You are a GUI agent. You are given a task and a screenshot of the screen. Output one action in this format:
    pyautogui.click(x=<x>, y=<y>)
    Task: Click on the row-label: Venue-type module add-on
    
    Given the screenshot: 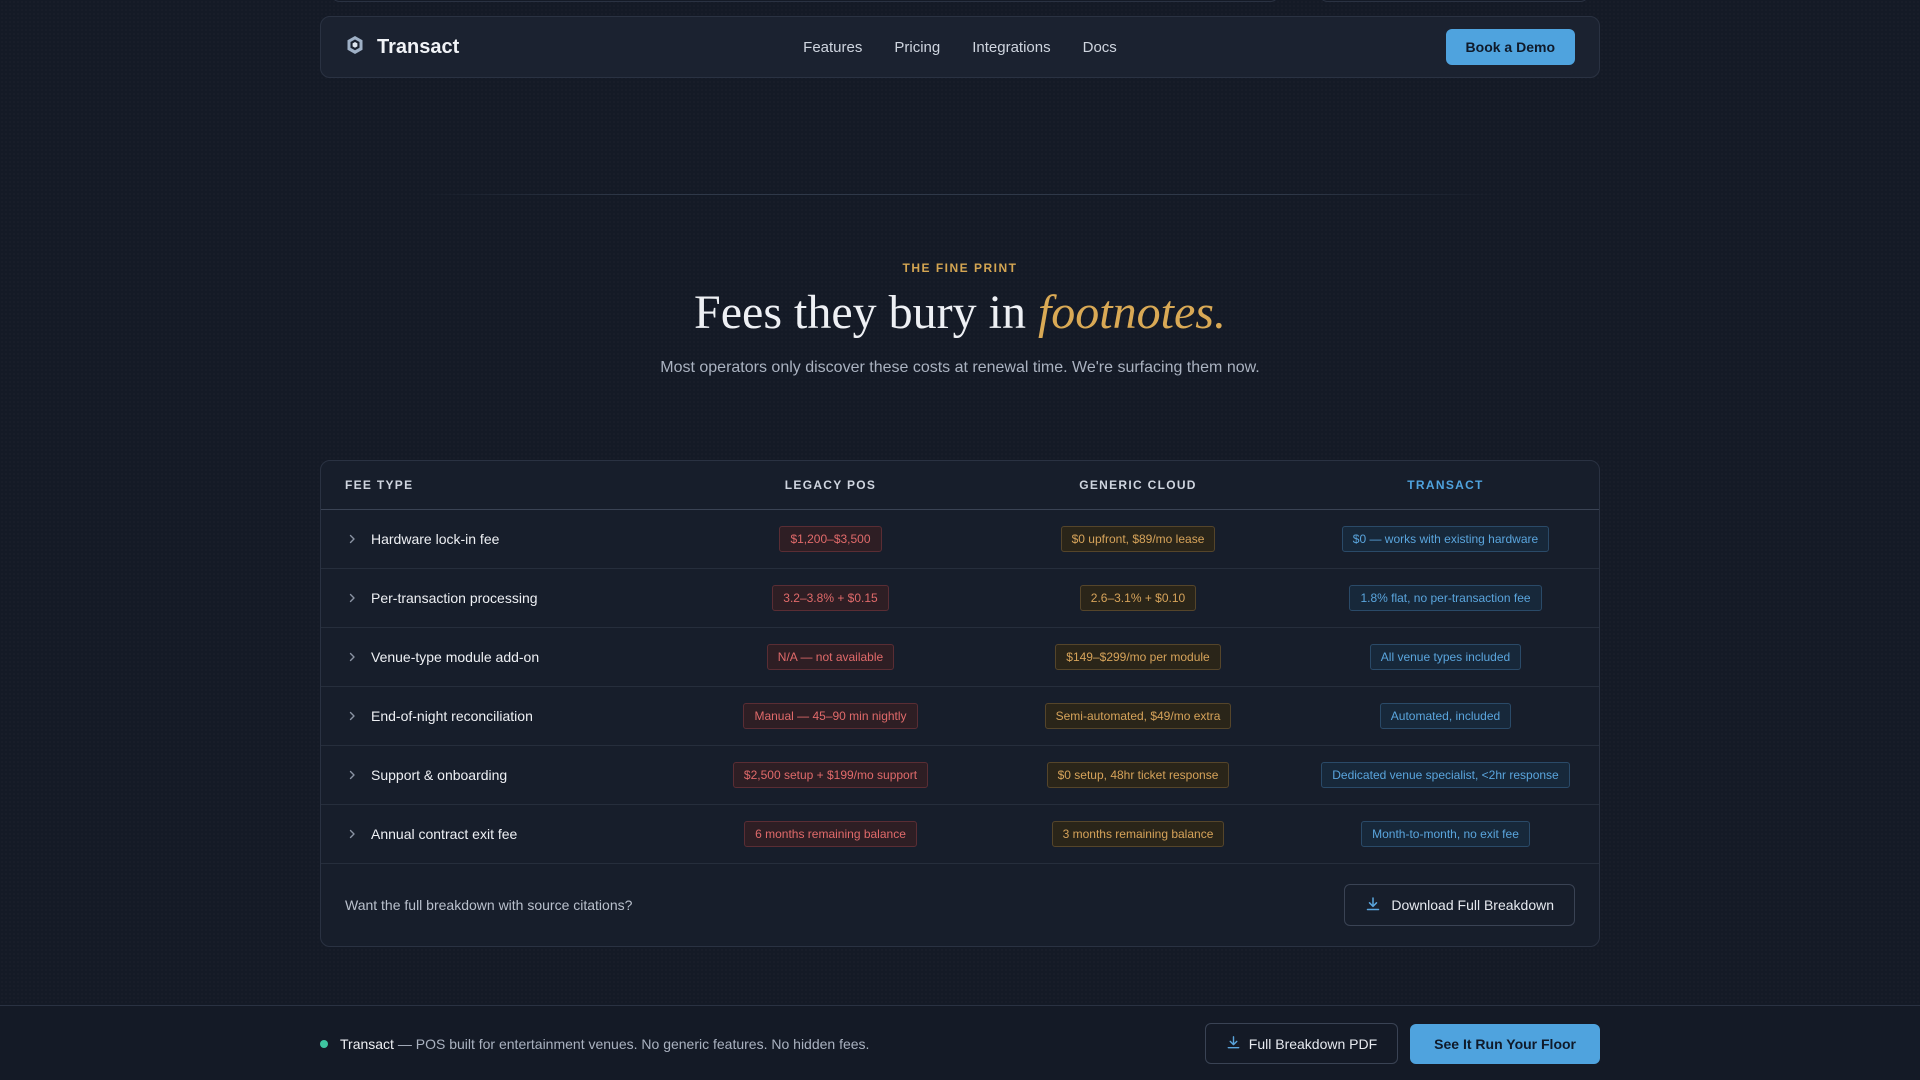 What is the action you would take?
    pyautogui.click(x=442, y=657)
    